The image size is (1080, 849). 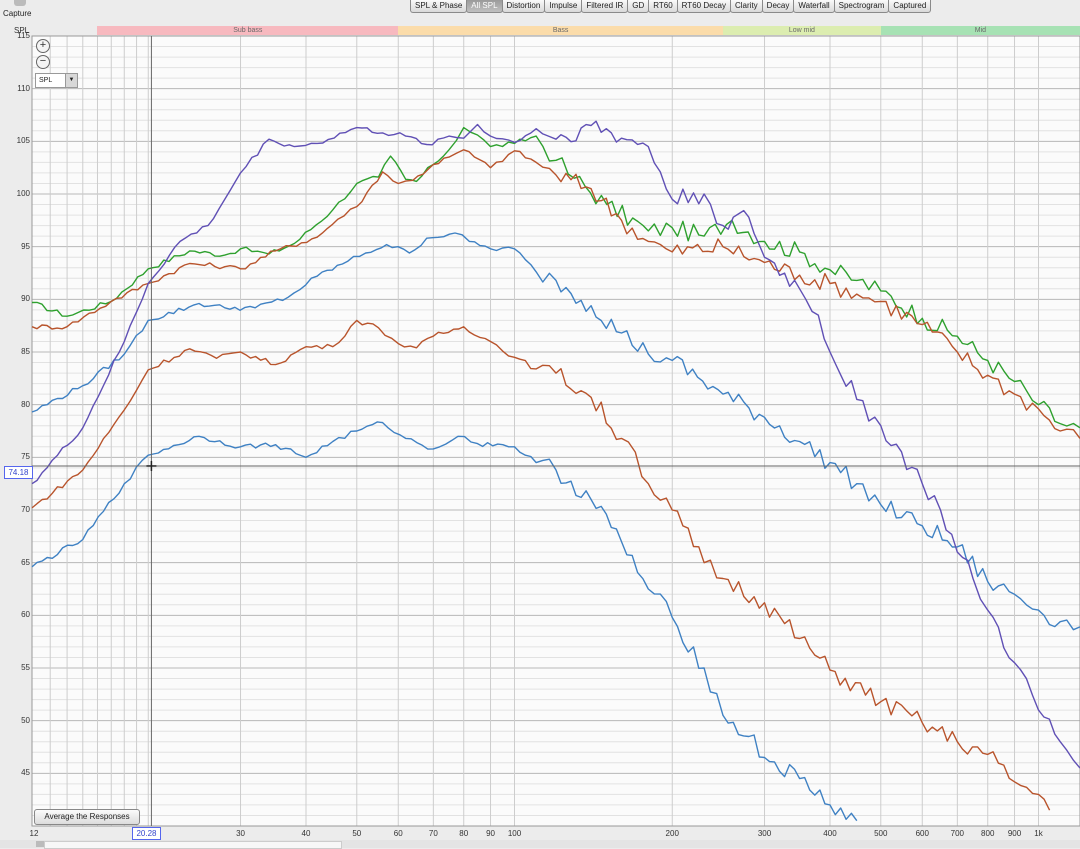 I want to click on zoom-in-icon: +, so click(x=43, y=46).